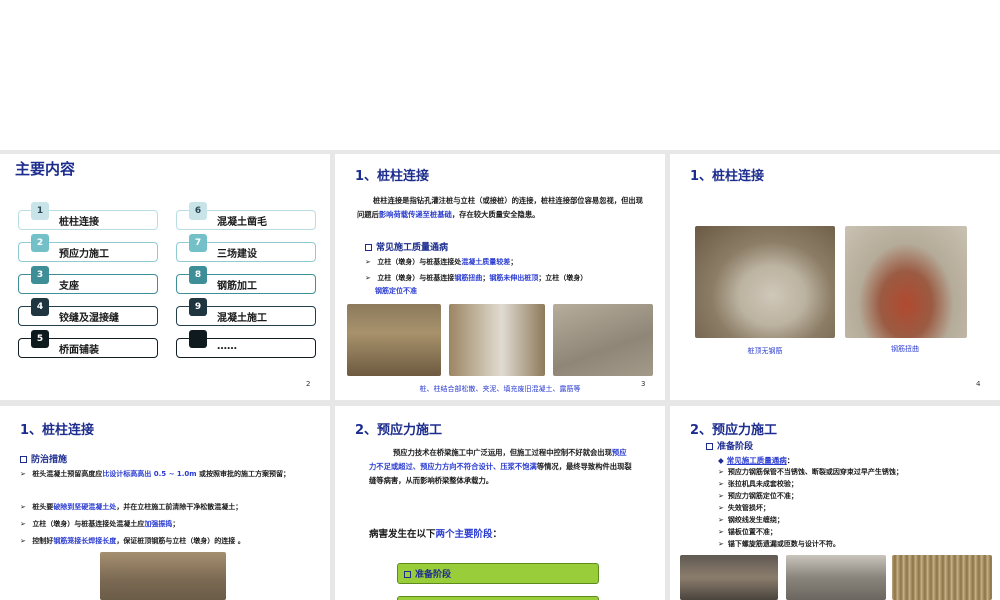  What do you see at coordinates (169, 541) in the screenshot?
I see `bullet-item: 控制好钢筋笼接长焊接长度，保证桩顶钢筋与立柱（墩身）的连接 。` at bounding box center [169, 541].